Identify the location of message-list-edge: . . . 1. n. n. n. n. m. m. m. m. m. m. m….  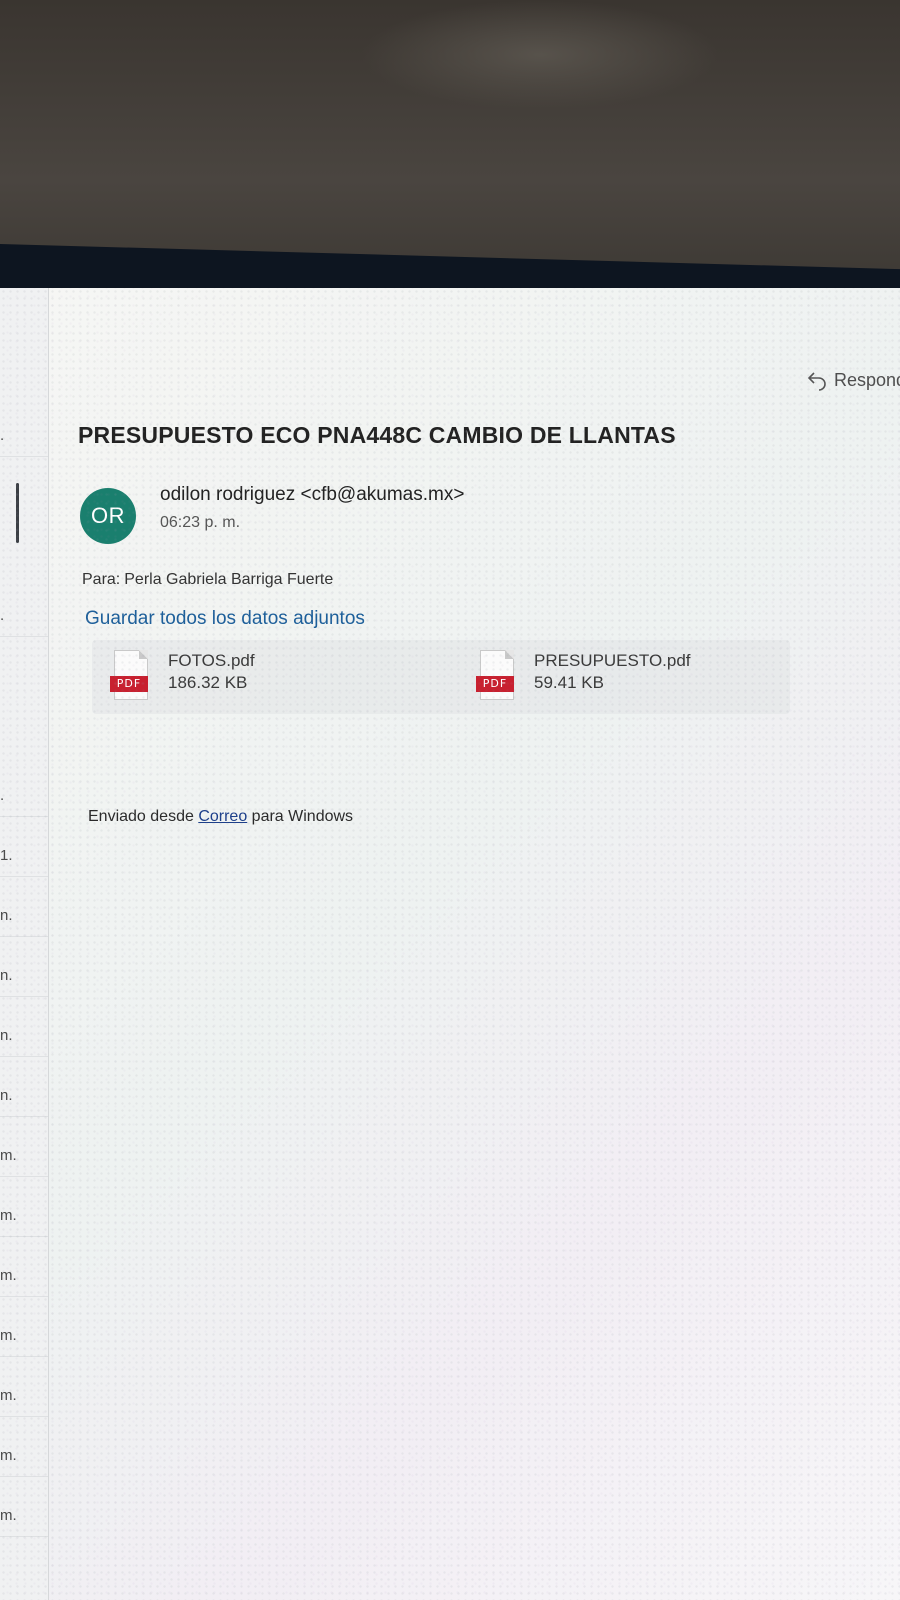
(24, 944).